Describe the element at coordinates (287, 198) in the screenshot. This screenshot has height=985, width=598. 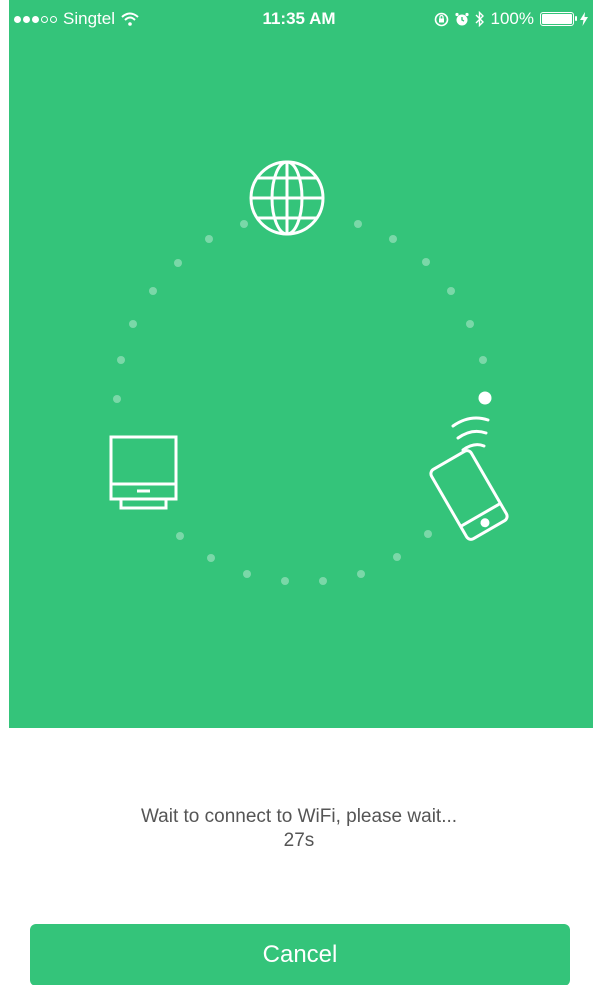
I see `globe-icon` at that location.